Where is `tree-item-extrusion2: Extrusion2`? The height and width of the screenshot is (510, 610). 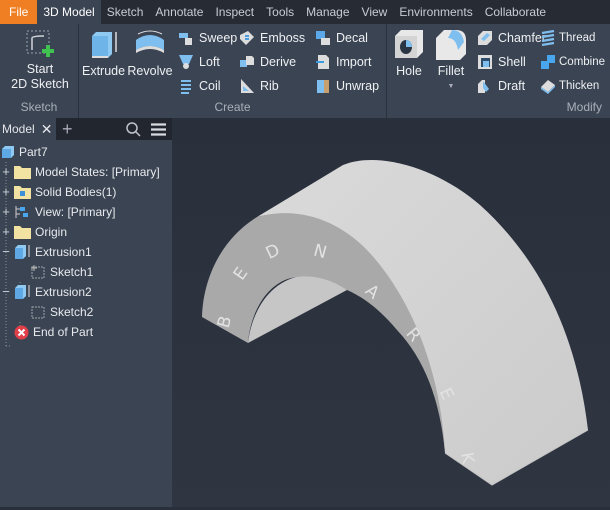 tree-item-extrusion2: Extrusion2 is located at coordinates (53, 292).